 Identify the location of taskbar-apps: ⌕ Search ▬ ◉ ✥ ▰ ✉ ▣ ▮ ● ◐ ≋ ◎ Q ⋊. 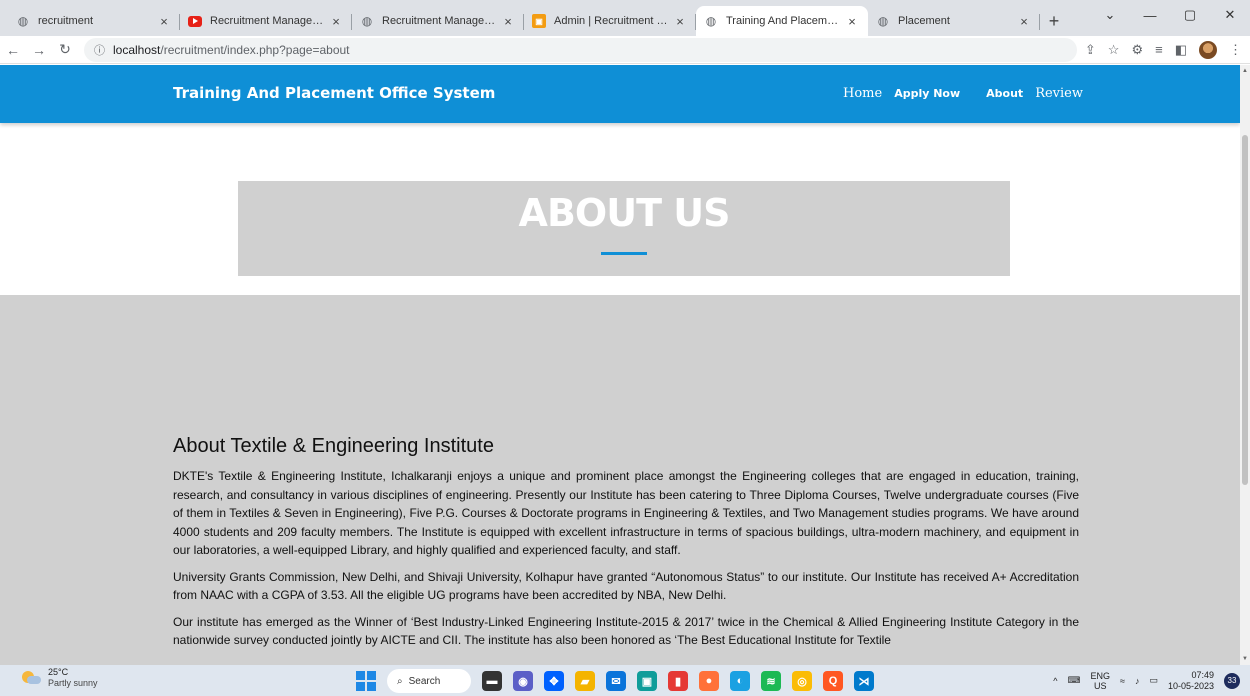
(615, 681).